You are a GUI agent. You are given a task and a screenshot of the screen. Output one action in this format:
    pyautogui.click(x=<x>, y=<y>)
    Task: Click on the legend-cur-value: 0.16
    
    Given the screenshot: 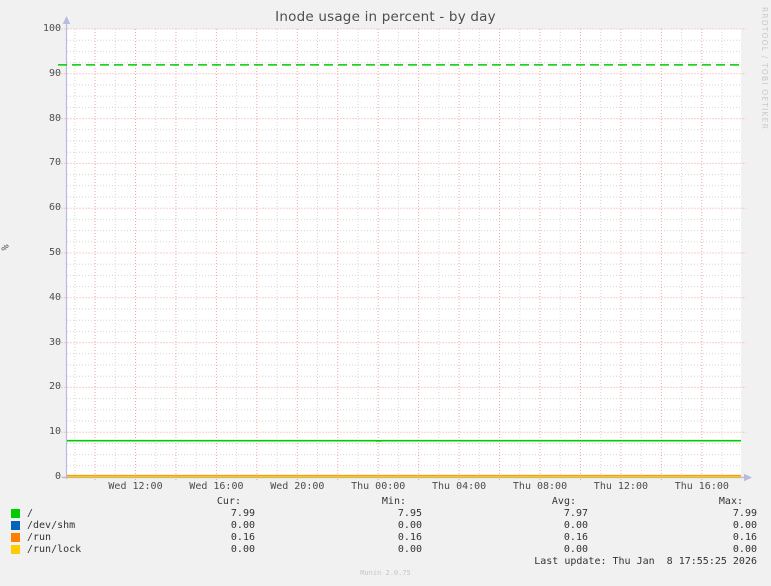 What is the action you would take?
    pyautogui.click(x=242, y=537)
    